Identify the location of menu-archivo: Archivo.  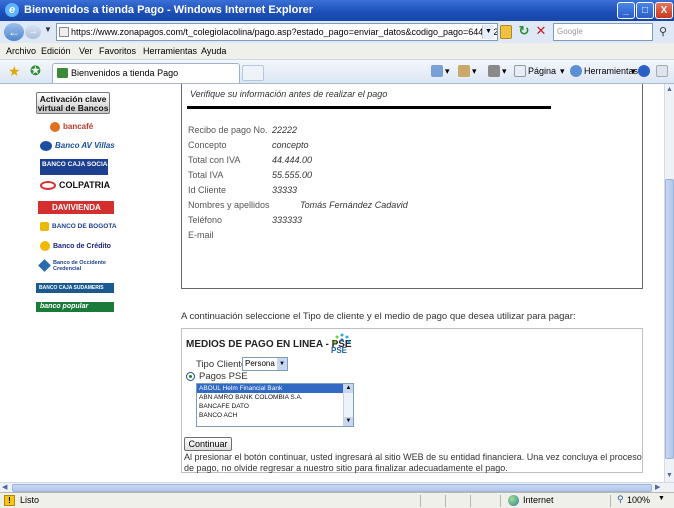
(21, 51).